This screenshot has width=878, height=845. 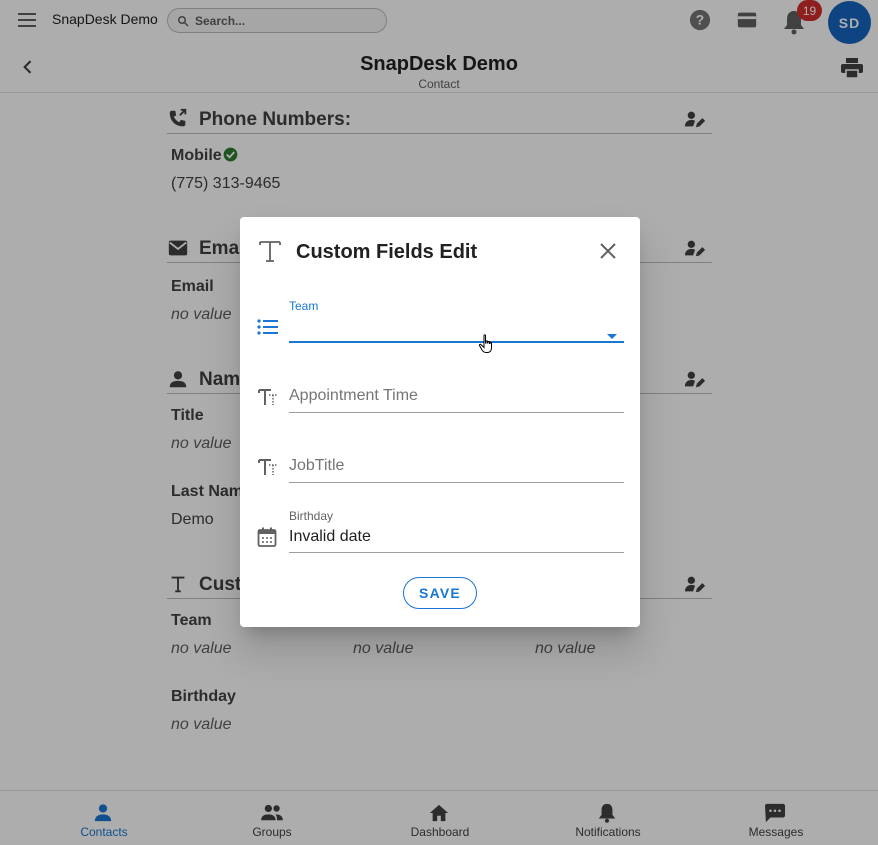 I want to click on birthday-underline, so click(x=456, y=552).